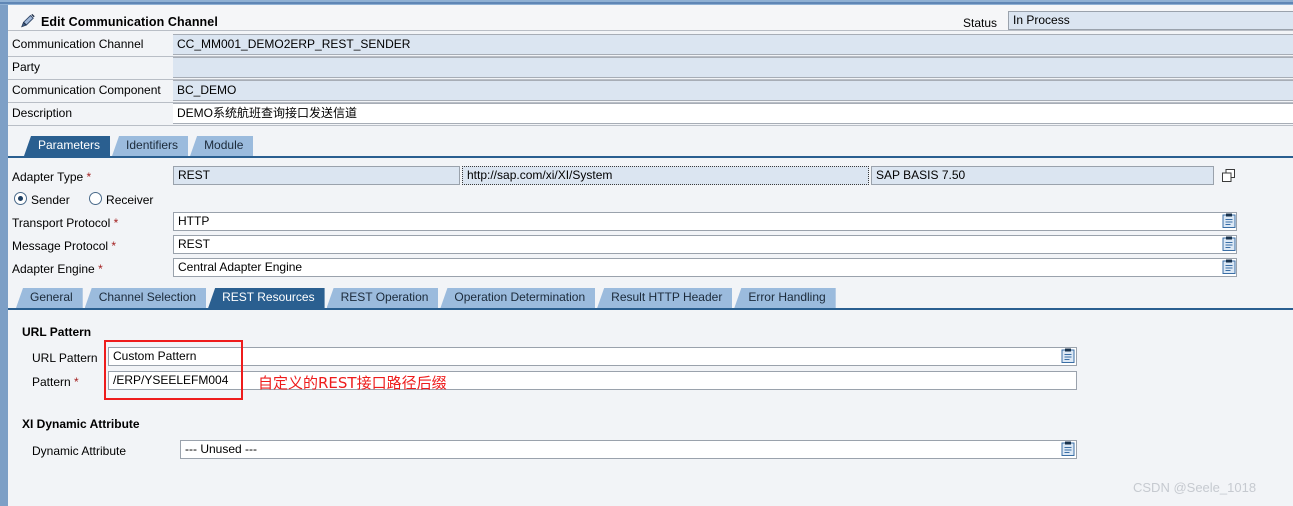 The image size is (1293, 506). What do you see at coordinates (1042, 175) in the screenshot?
I see `field-software-component-version: SAP BASIS 7.50` at bounding box center [1042, 175].